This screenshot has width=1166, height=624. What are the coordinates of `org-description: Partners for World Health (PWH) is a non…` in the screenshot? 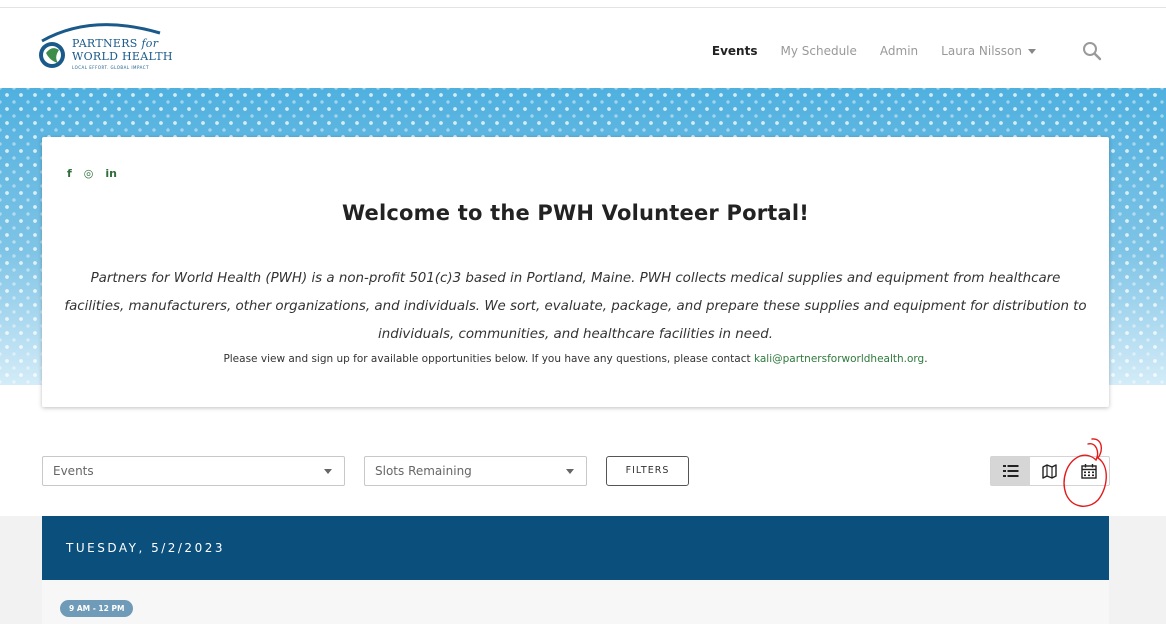 It's located at (575, 306).